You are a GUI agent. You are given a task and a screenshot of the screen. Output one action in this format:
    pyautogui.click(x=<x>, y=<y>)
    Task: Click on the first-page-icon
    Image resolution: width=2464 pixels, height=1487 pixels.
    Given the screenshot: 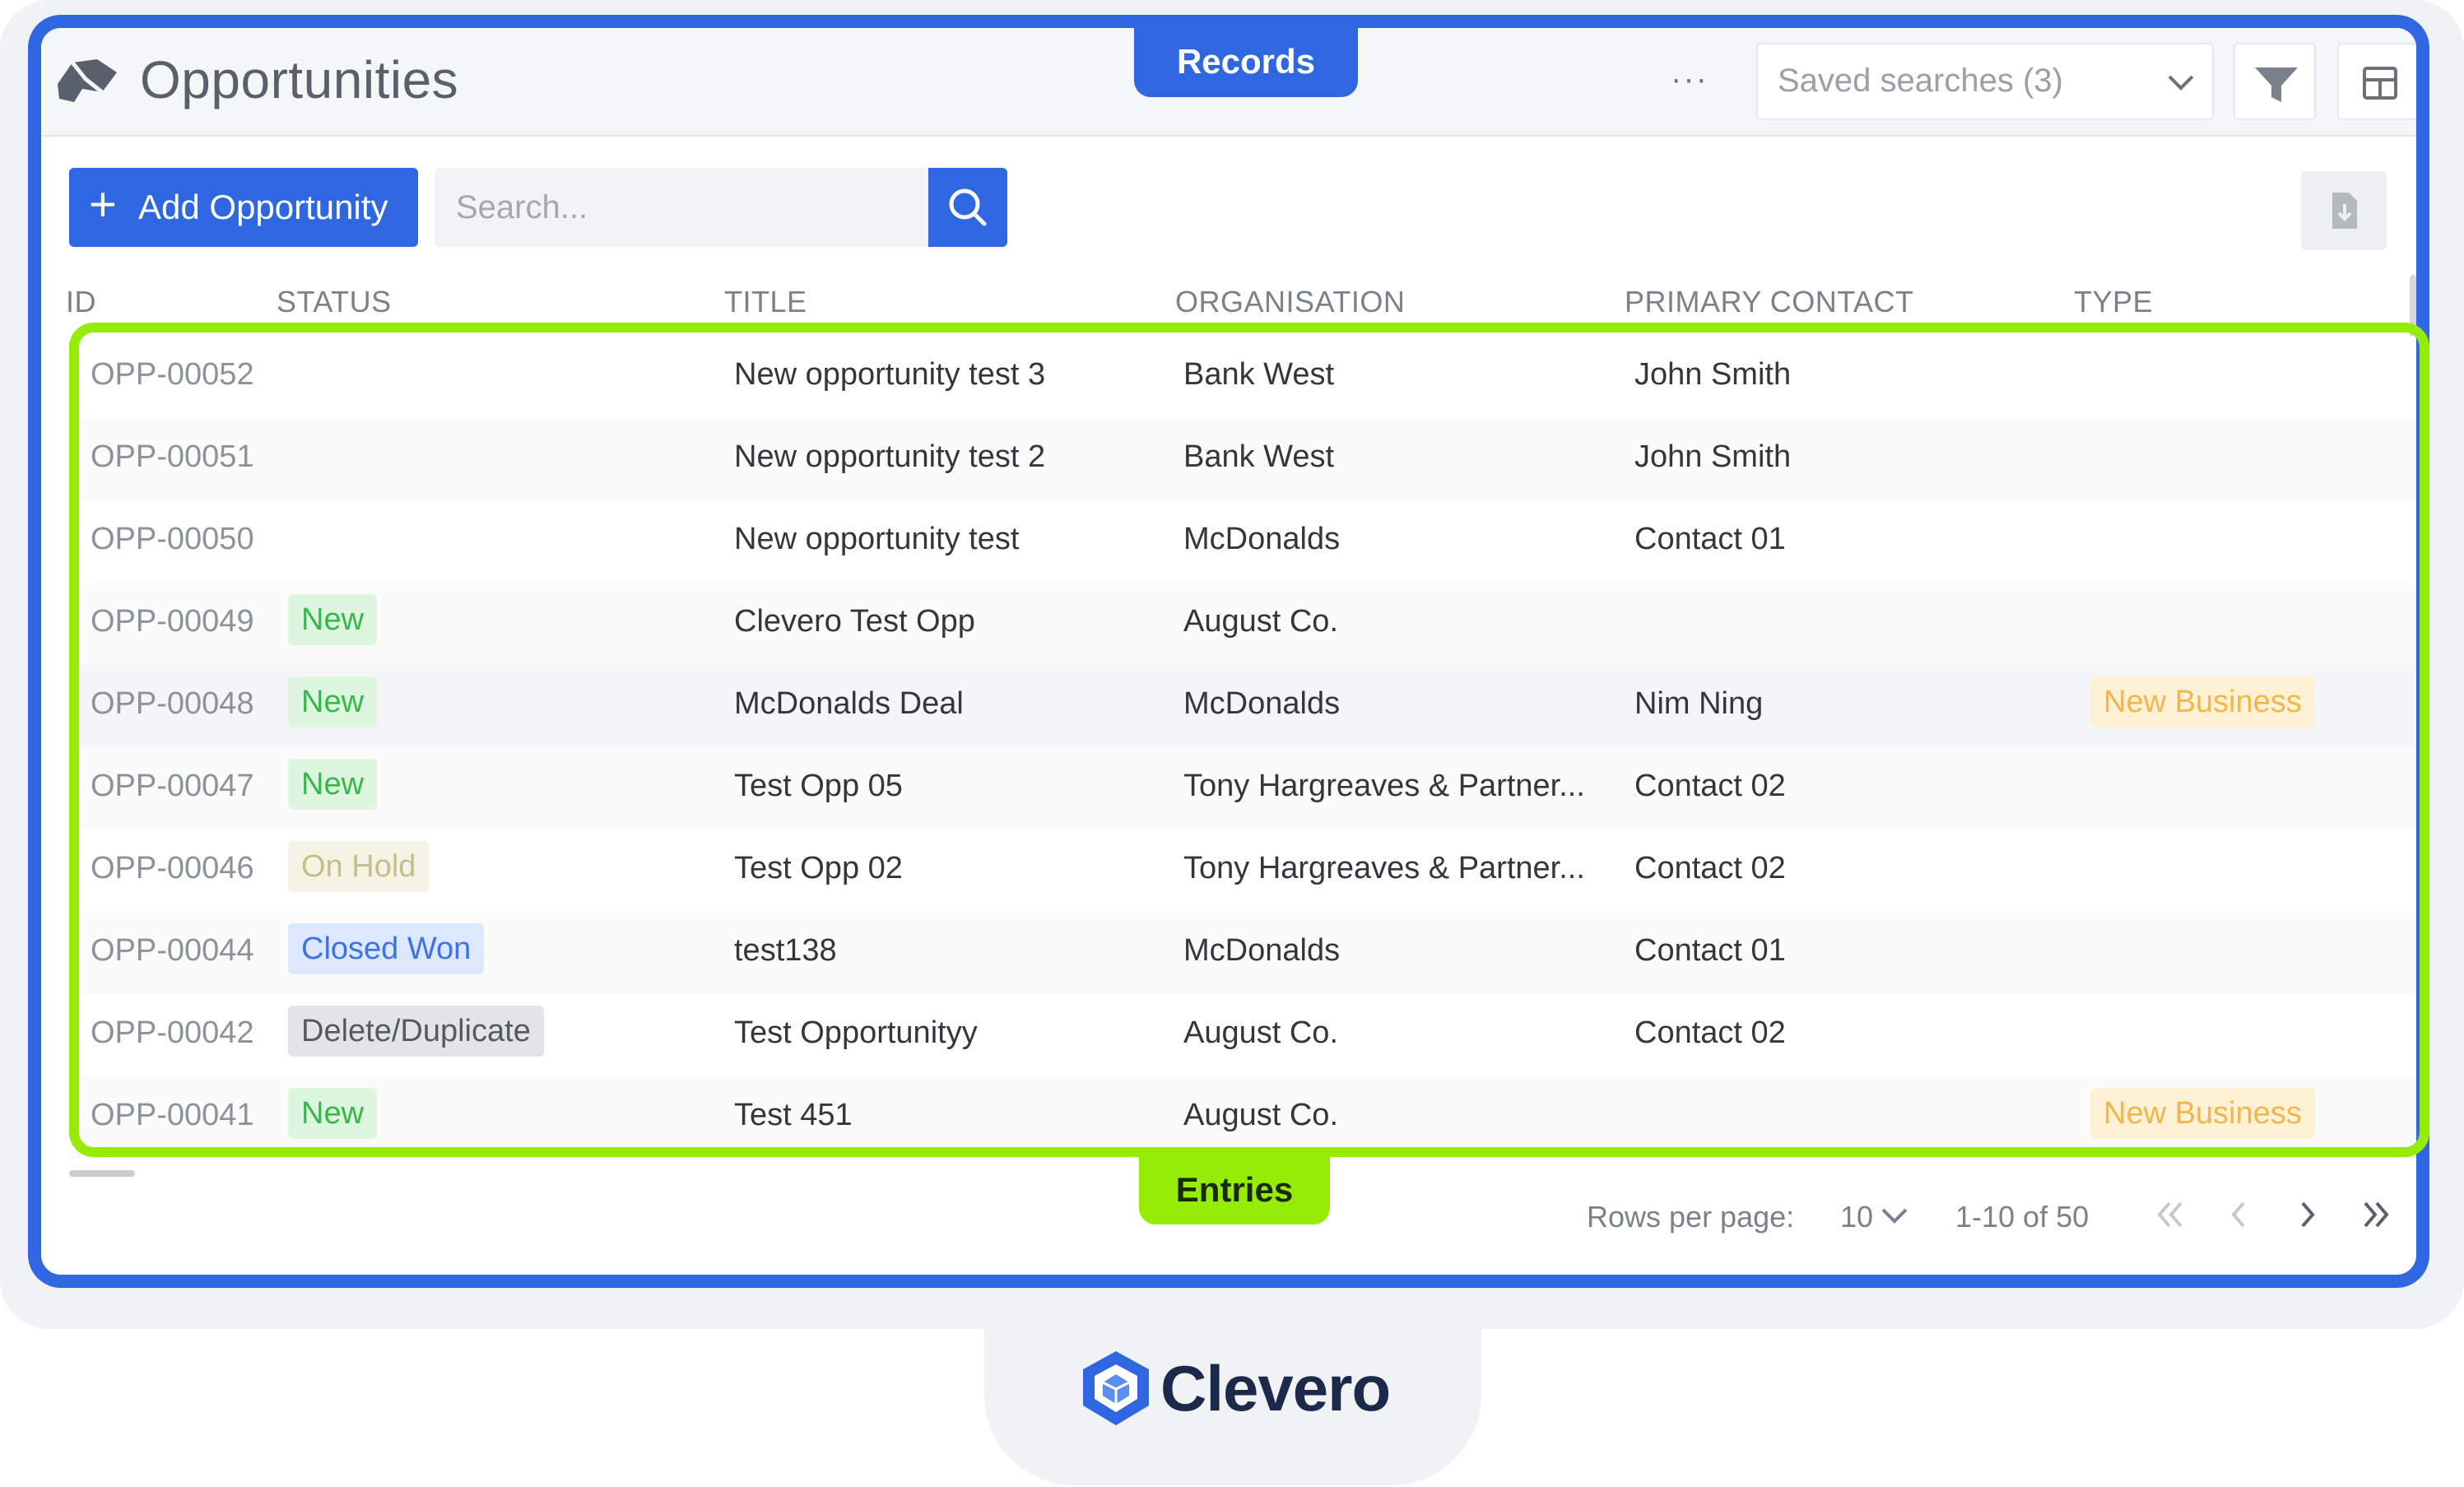 What is the action you would take?
    pyautogui.click(x=2169, y=1214)
    